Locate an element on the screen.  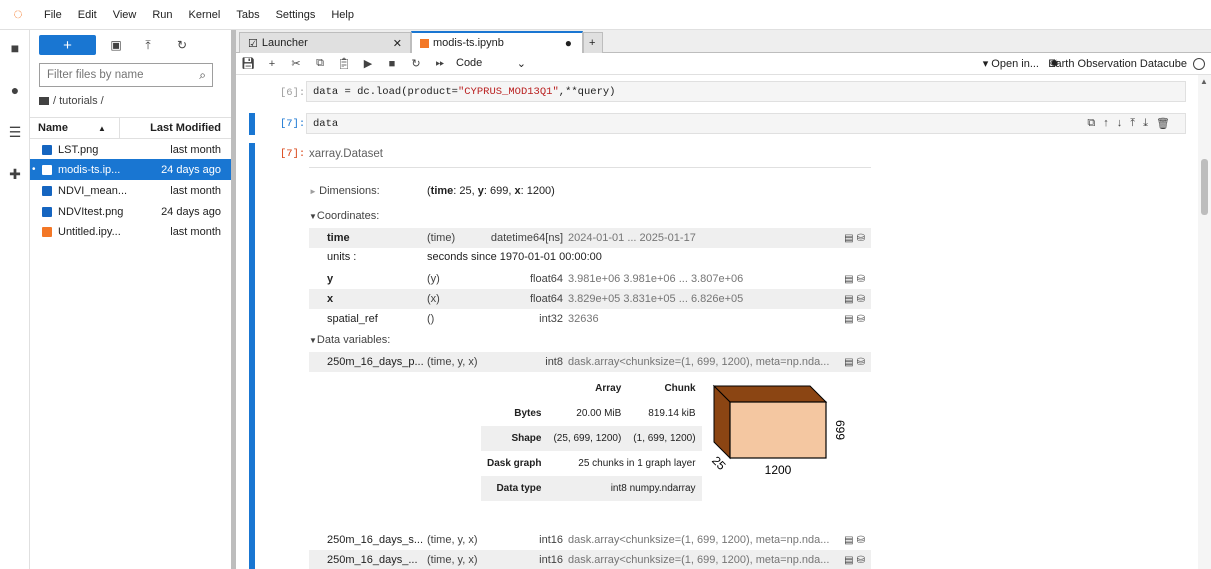
sort-up-icon: ▲ is located at coordinates (102, 128).